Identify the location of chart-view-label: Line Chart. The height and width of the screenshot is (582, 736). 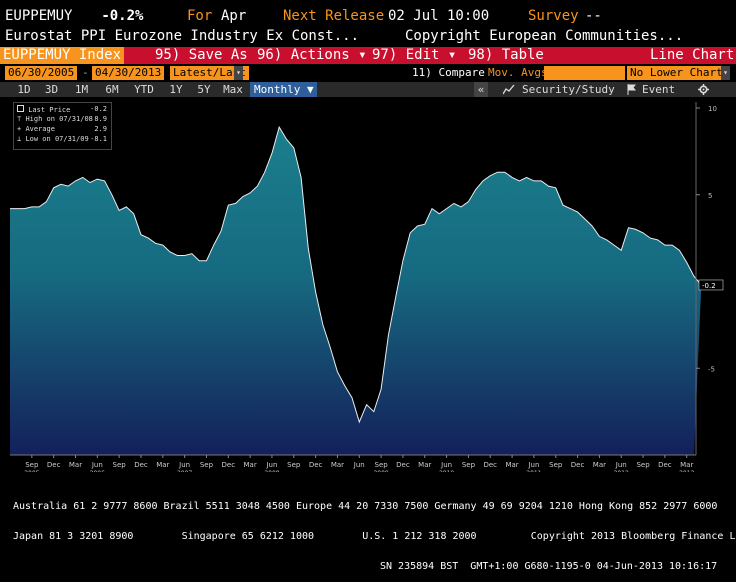
(692, 55).